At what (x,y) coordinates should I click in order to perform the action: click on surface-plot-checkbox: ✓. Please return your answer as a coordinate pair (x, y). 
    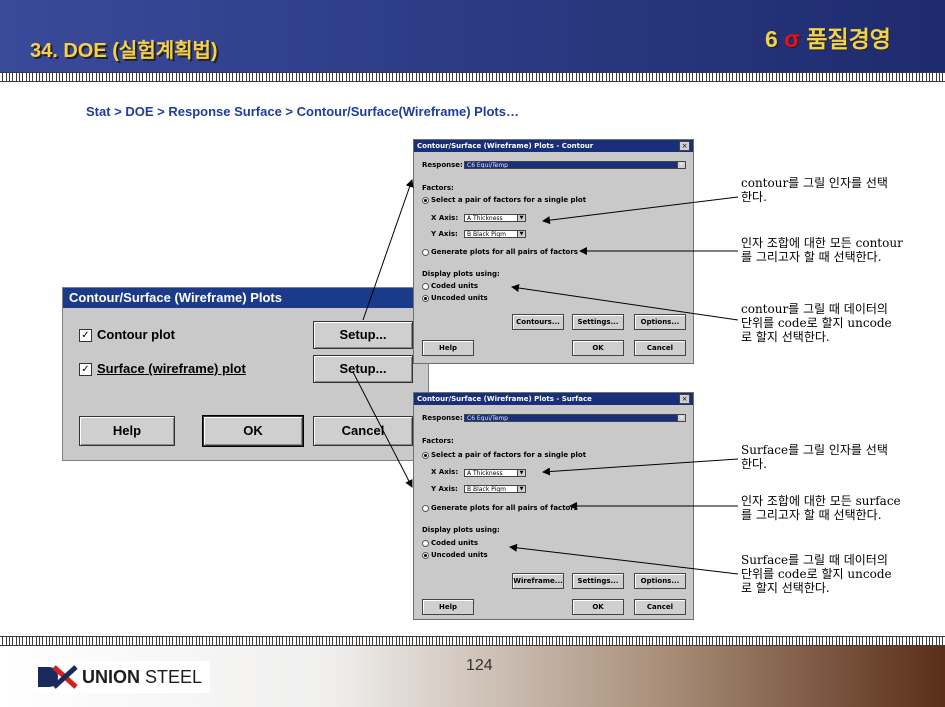
    Looking at the image, I should click on (85, 369).